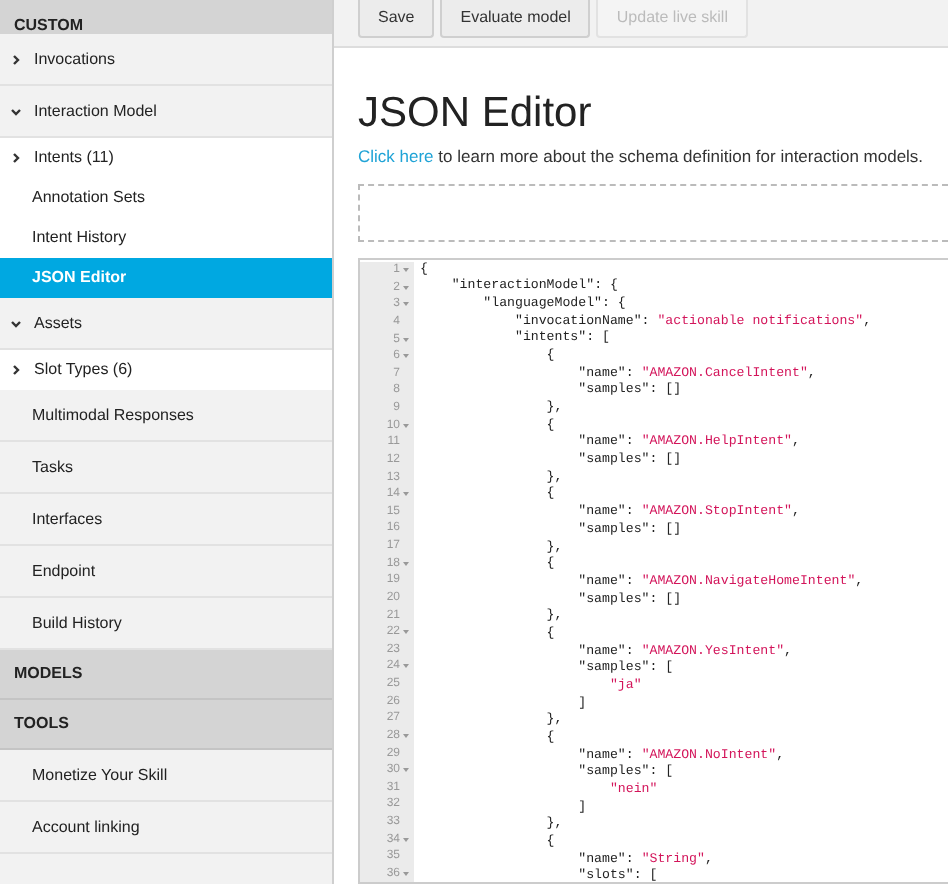 The image size is (948, 884). Describe the element at coordinates (49, 25) in the screenshot. I see `section-header: CUSTOM` at that location.